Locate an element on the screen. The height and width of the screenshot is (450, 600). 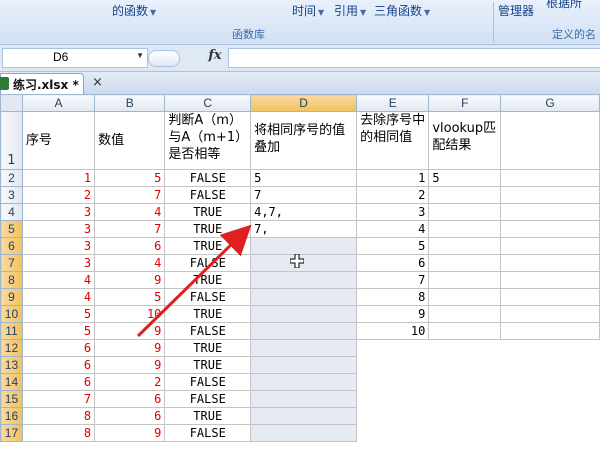
chevron-down-icon: ▼ is located at coordinates (140, 55).